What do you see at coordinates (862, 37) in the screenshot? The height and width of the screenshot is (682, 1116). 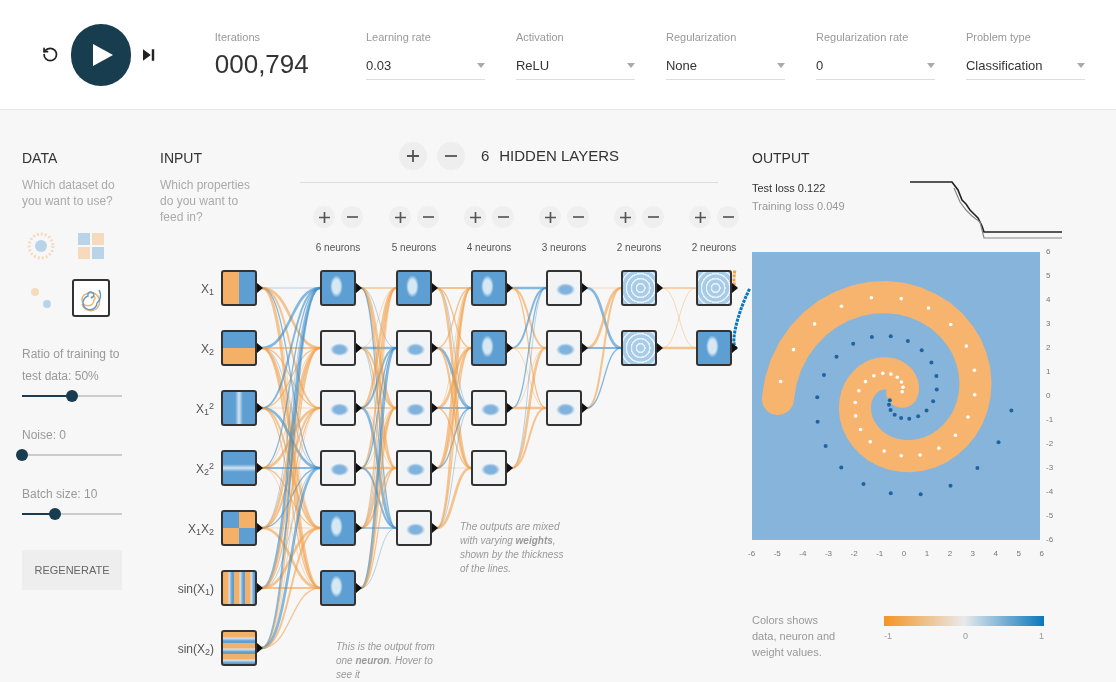 I see `dropdown-label: Regularization rate` at bounding box center [862, 37].